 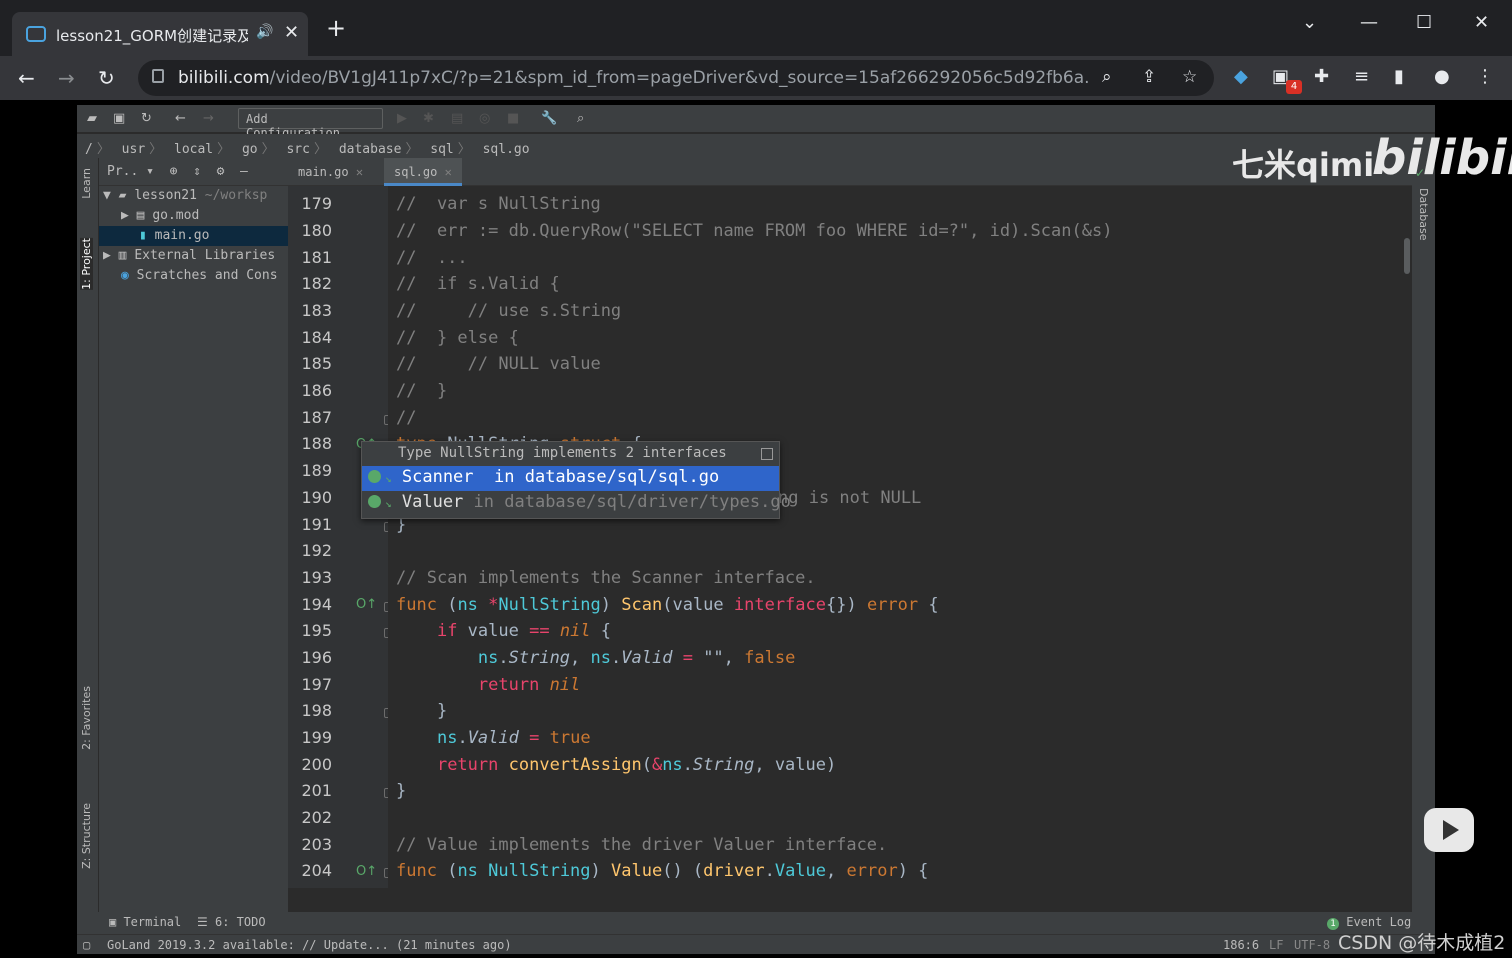 I want to click on speaker-icon: 🔊, so click(x=264, y=32).